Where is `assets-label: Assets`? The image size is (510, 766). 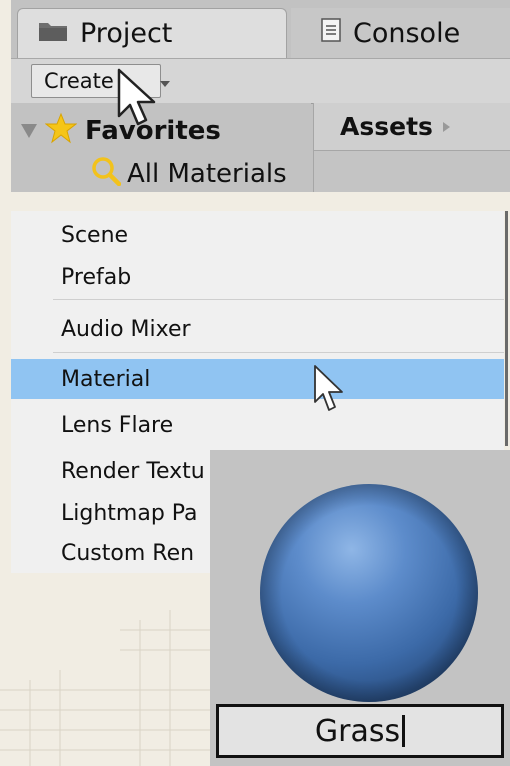
assets-label: Assets is located at coordinates (386, 126).